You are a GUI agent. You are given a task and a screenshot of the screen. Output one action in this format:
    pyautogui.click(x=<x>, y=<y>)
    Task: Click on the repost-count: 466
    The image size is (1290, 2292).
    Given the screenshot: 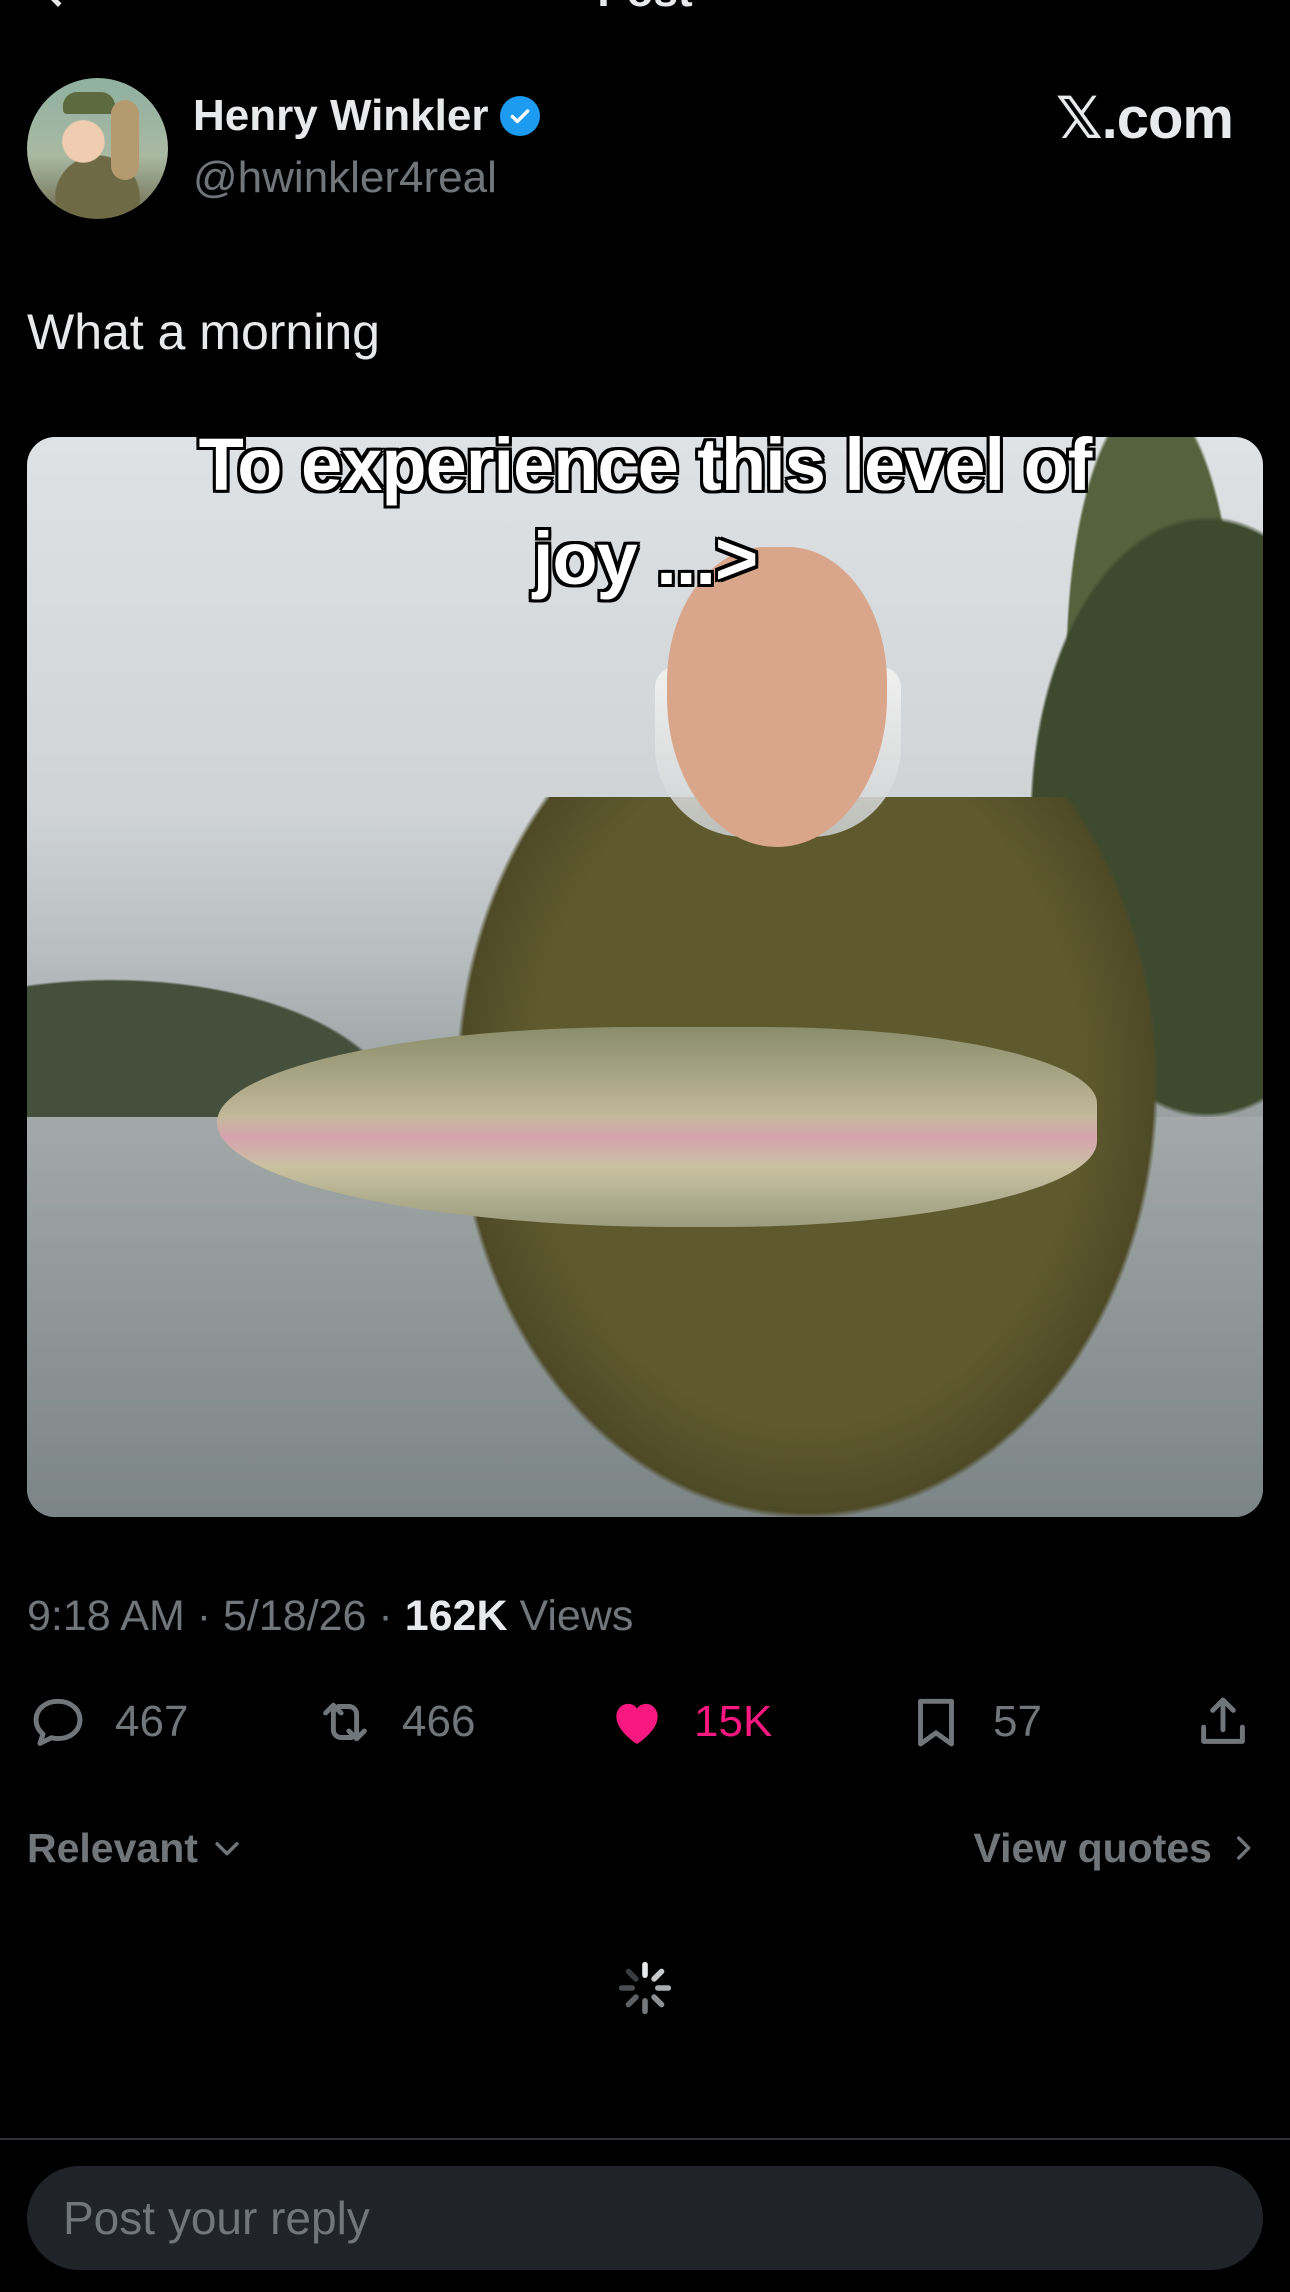 What is the action you would take?
    pyautogui.click(x=439, y=1721)
    